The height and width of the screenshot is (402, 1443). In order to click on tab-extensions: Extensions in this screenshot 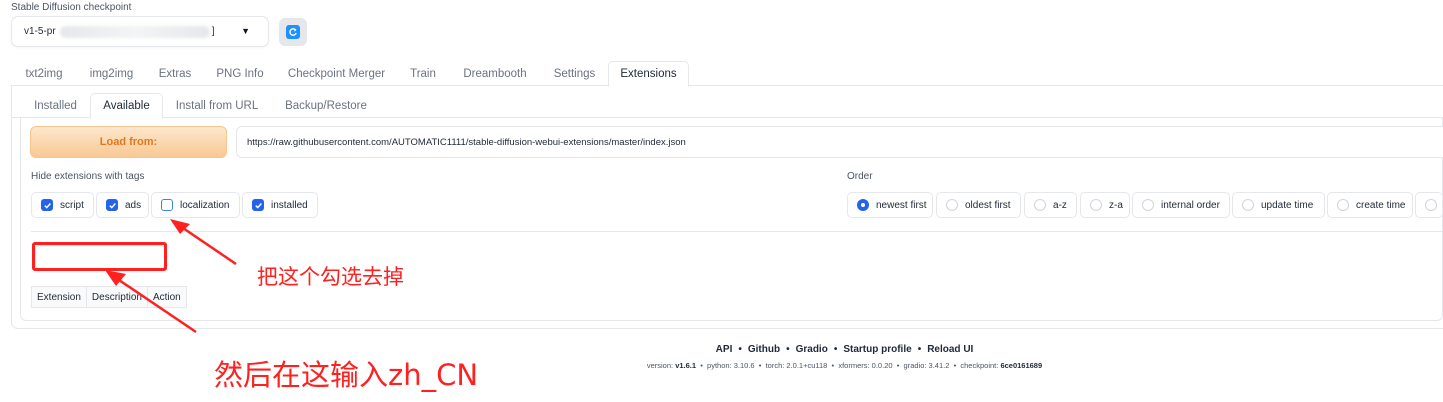, I will do `click(648, 74)`.